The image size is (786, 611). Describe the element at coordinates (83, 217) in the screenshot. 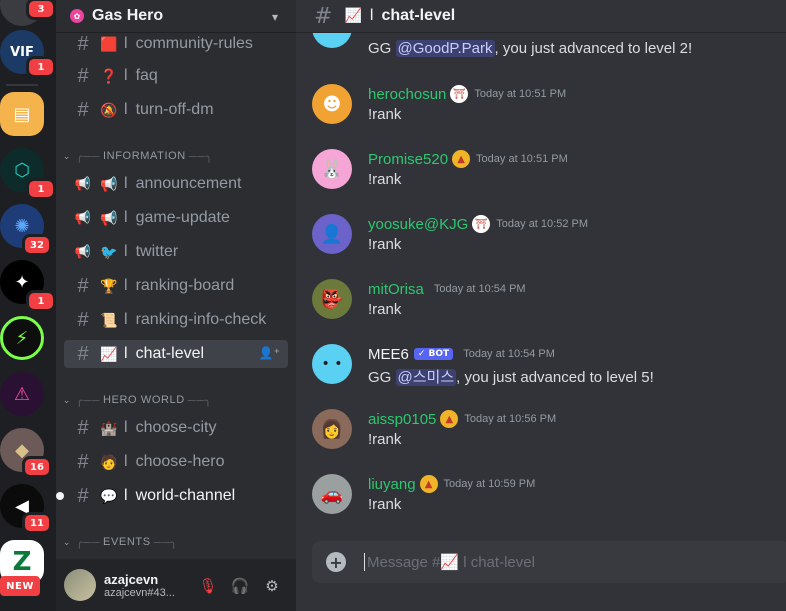

I see `megaphone-icon: 📢` at that location.